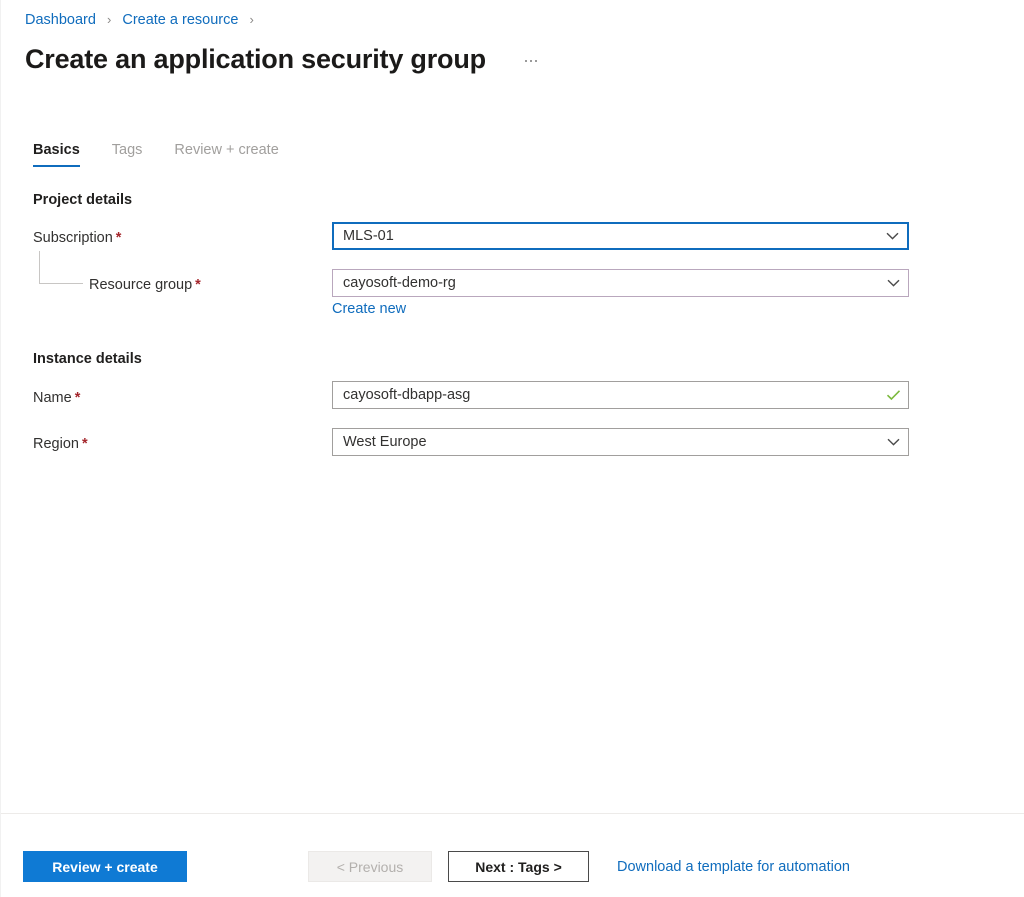 The width and height of the screenshot is (1024, 897). What do you see at coordinates (56, 444) in the screenshot?
I see `label-region-text: Region` at bounding box center [56, 444].